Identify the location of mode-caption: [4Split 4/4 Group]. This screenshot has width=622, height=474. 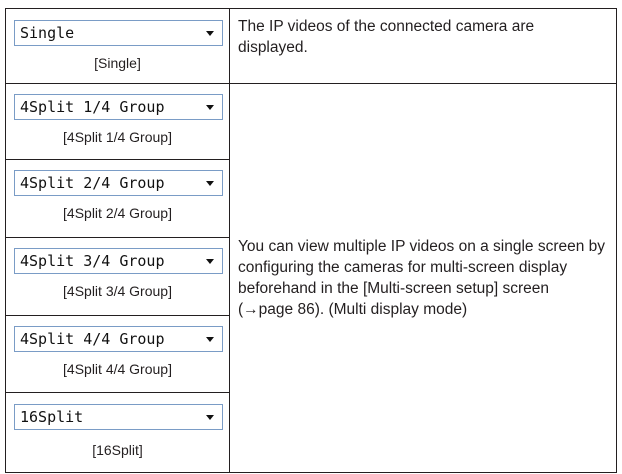
(117, 369).